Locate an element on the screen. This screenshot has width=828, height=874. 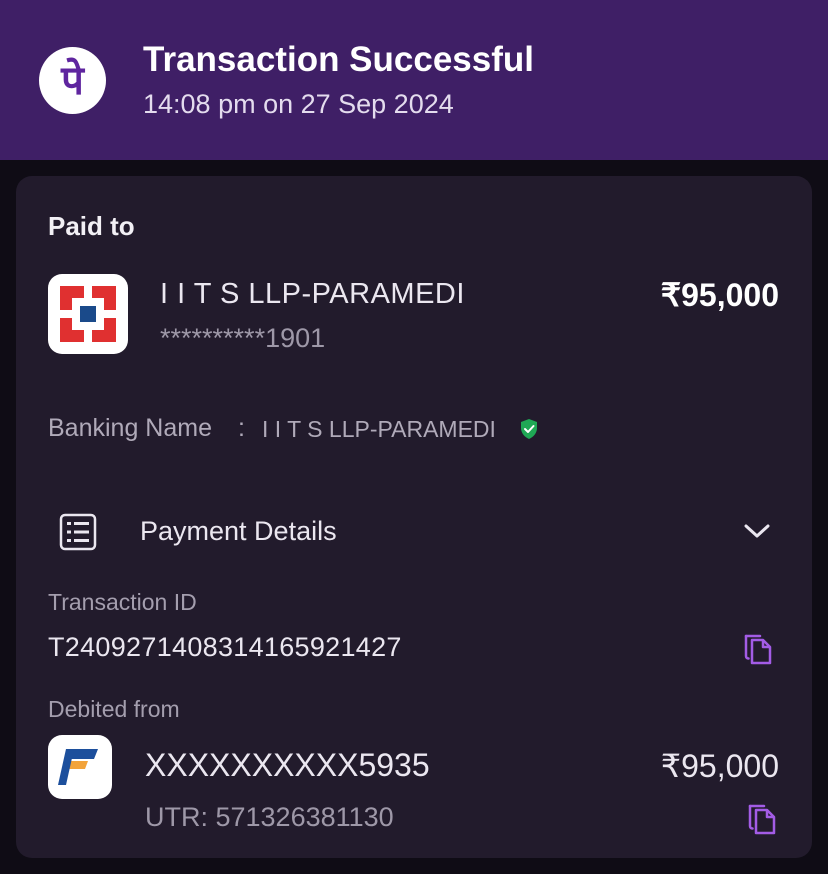
verified-shield-icon is located at coordinates (529, 429).